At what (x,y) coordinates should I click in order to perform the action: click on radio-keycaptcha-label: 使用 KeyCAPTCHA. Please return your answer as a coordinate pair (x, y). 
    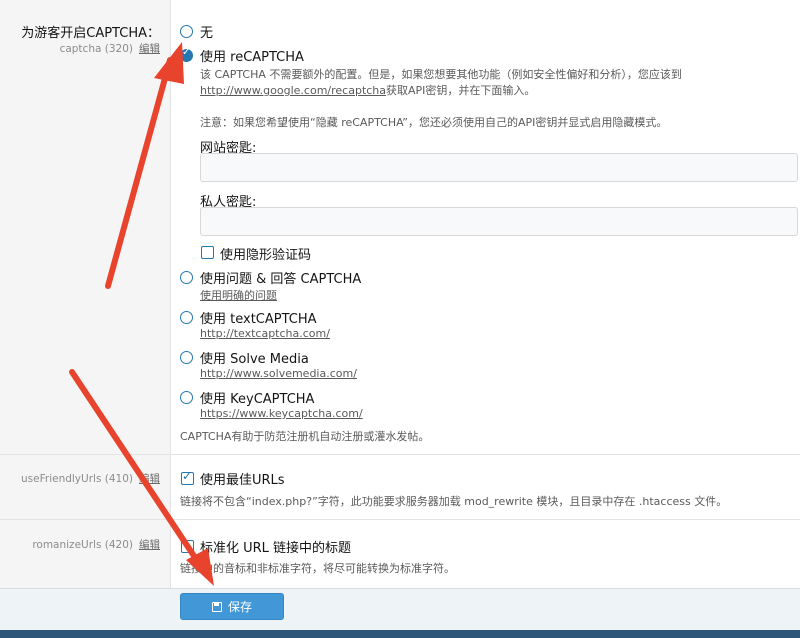
    Looking at the image, I should click on (257, 399).